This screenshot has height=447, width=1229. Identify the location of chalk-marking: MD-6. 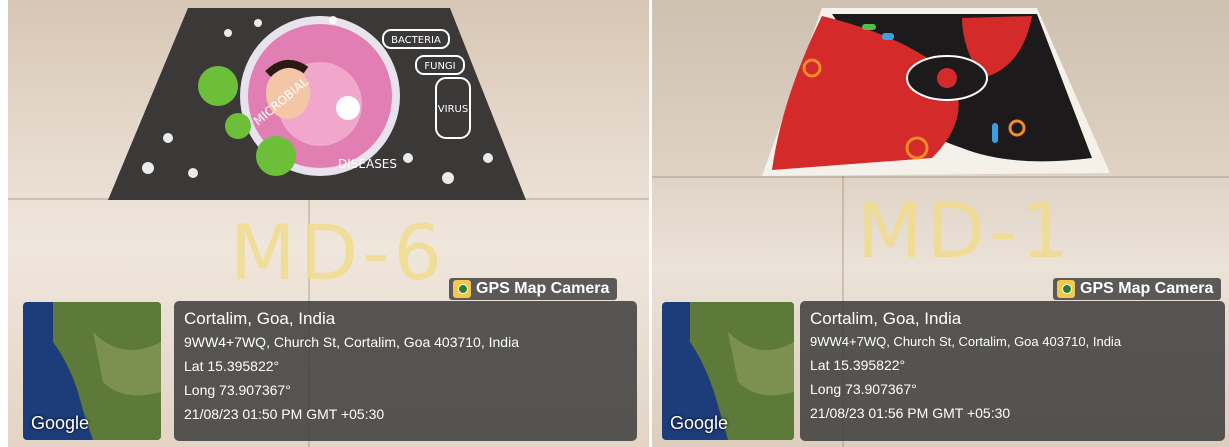
(338, 252).